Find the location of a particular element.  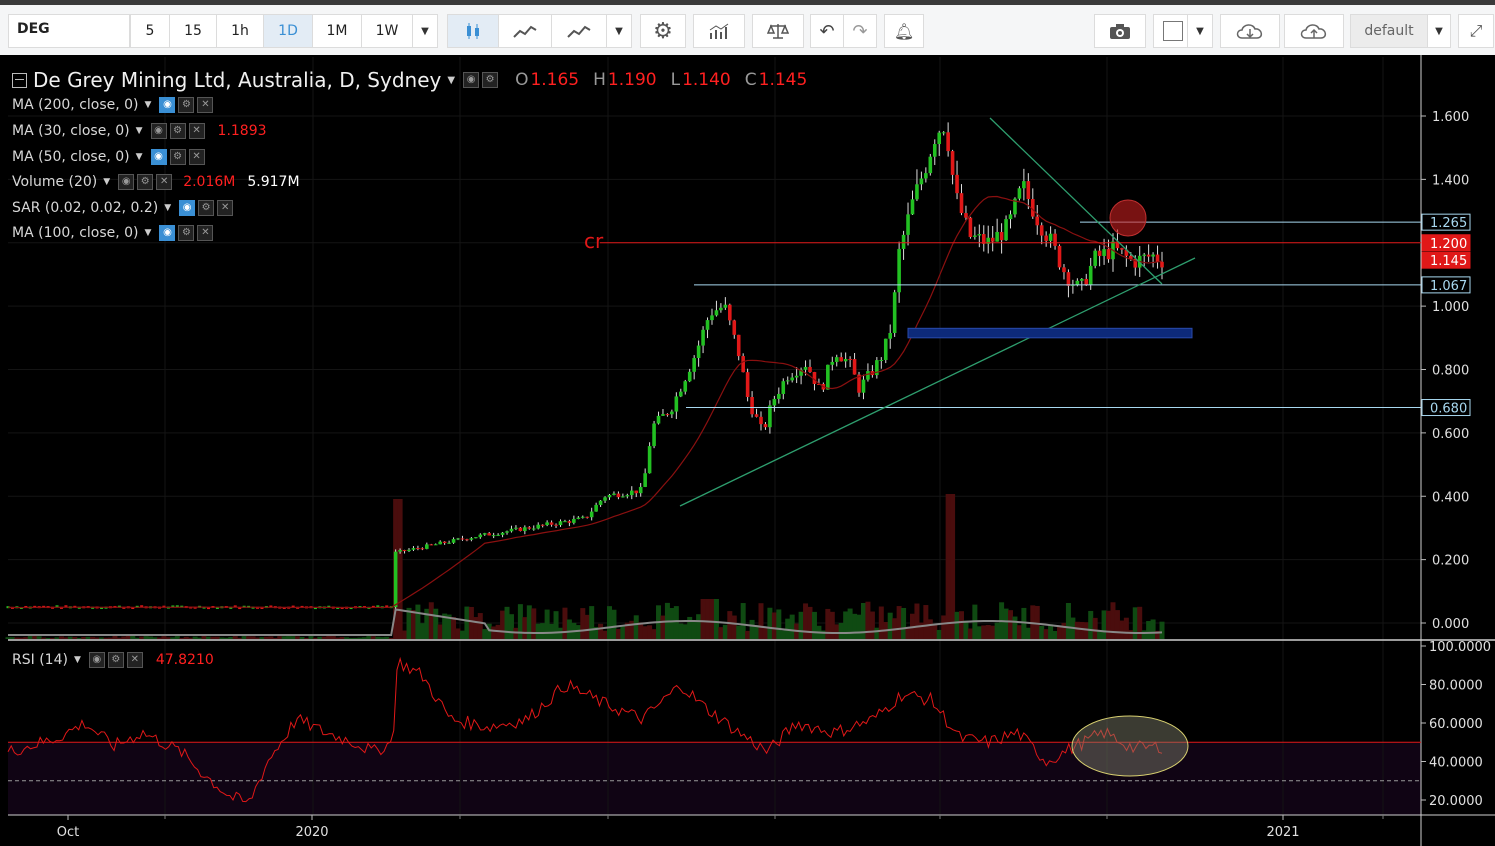

volume-value: 2.016M is located at coordinates (209, 182).